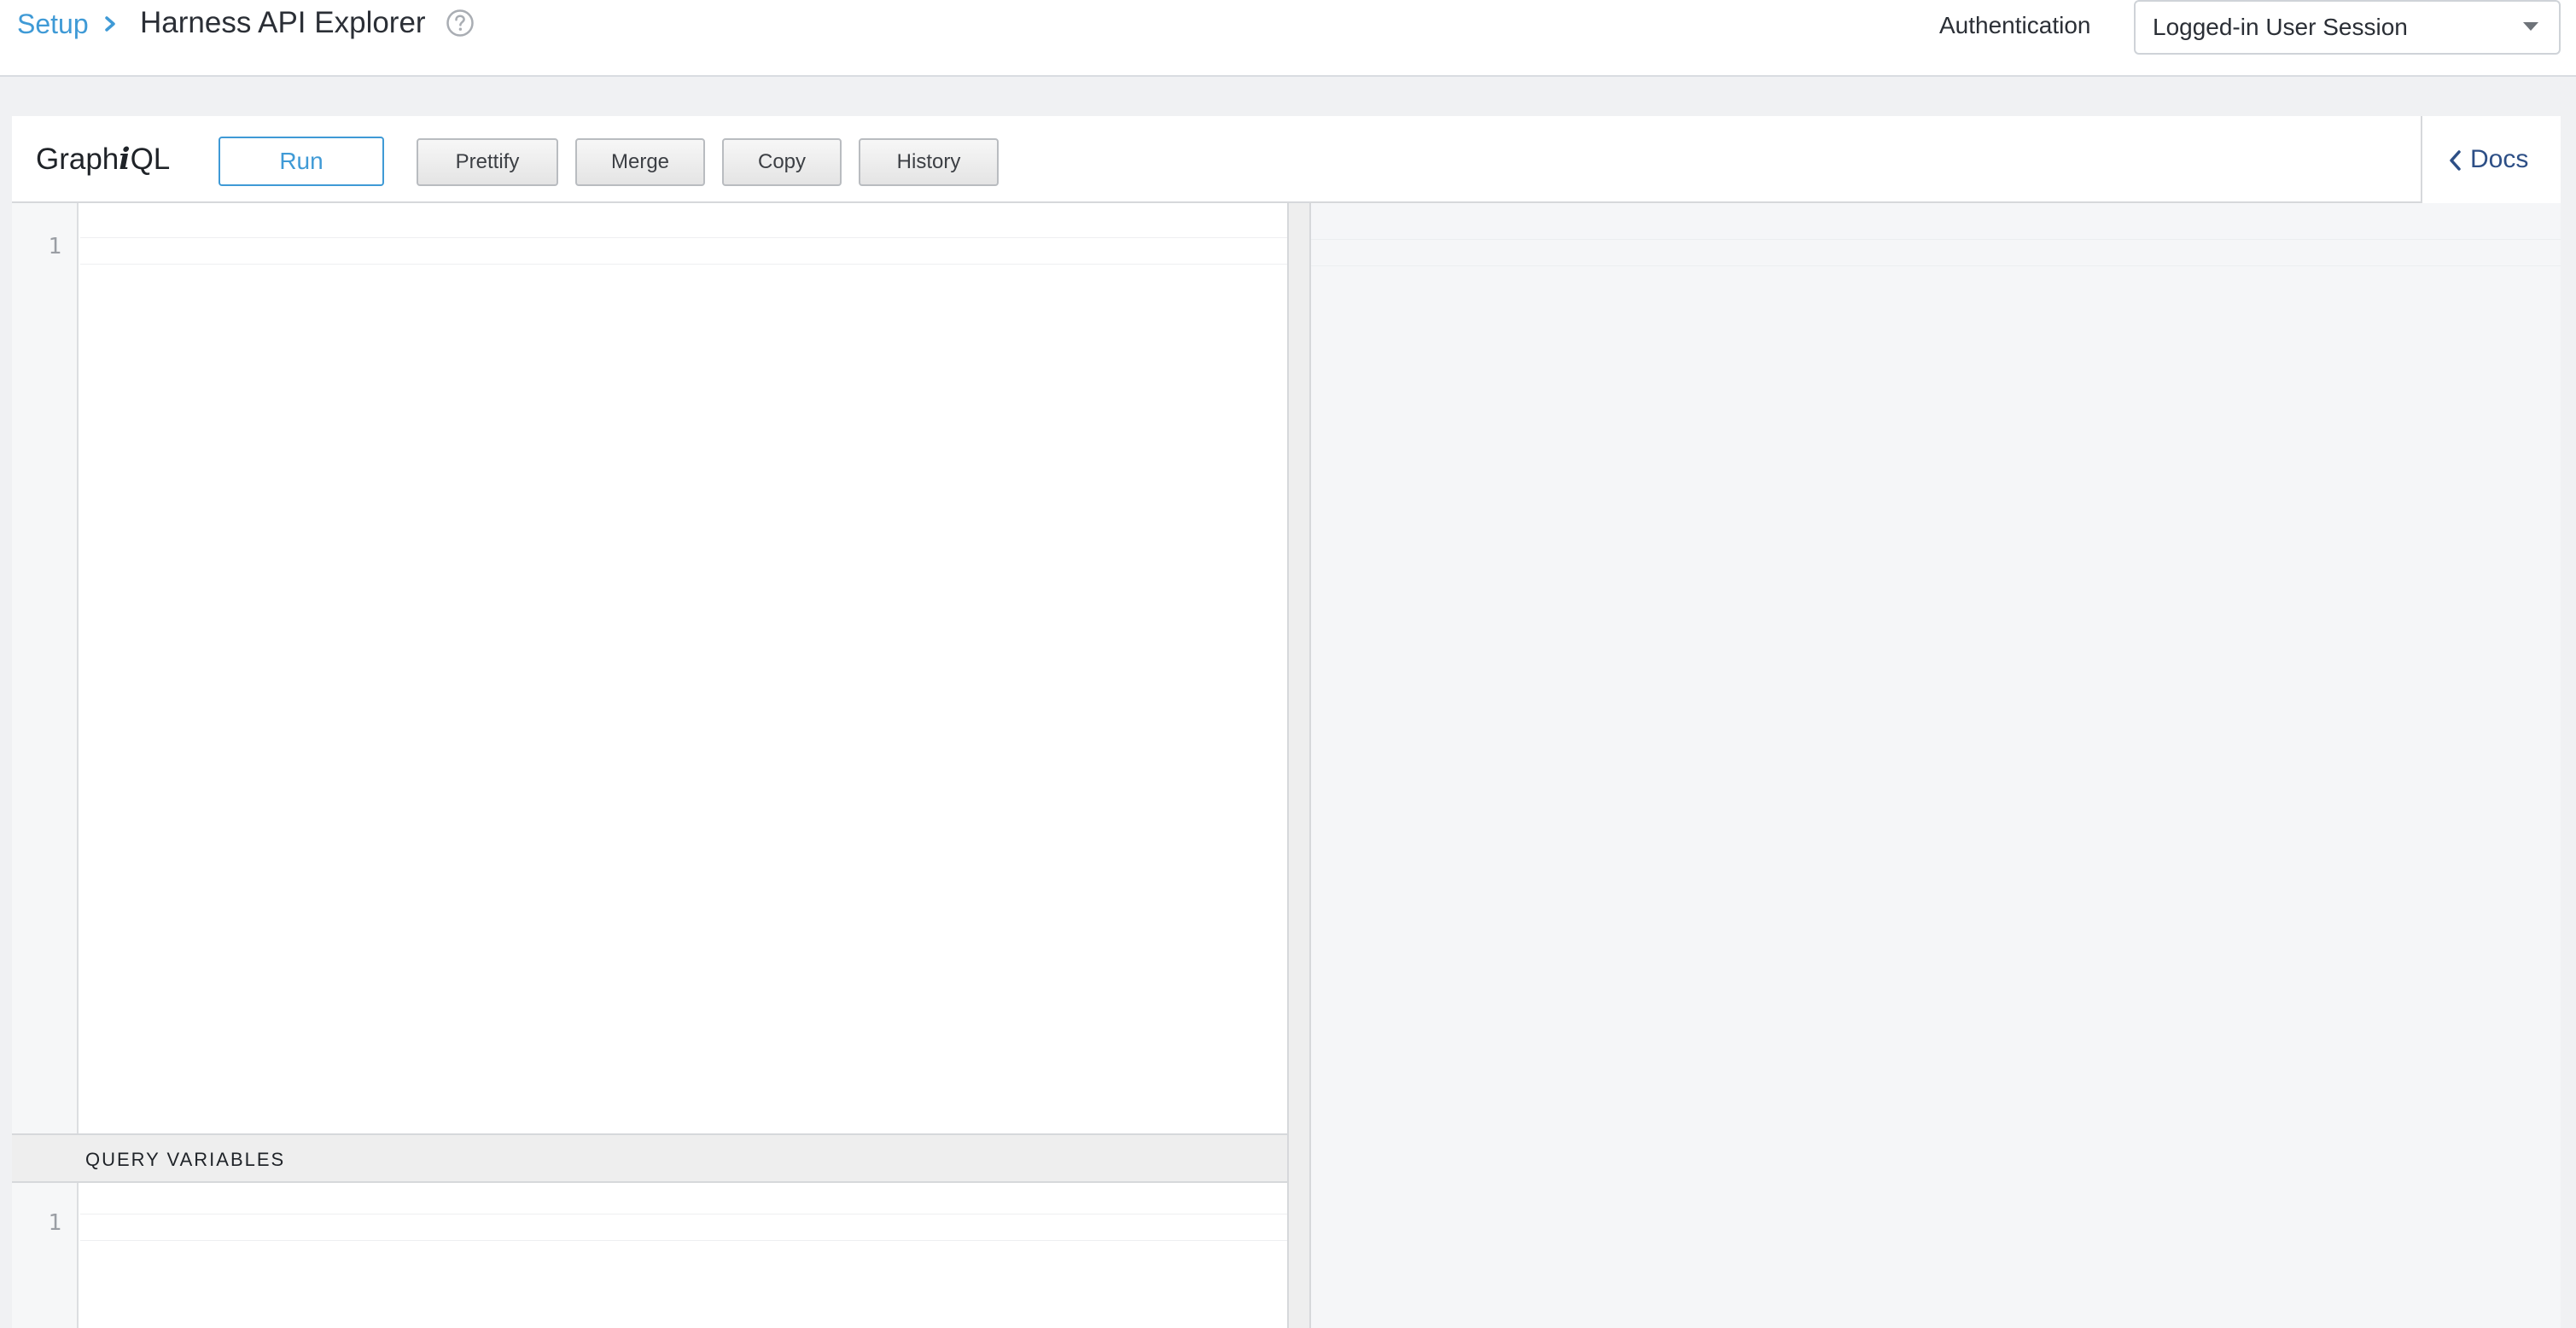  Describe the element at coordinates (683, 251) in the screenshot. I see `query-editor-line` at that location.